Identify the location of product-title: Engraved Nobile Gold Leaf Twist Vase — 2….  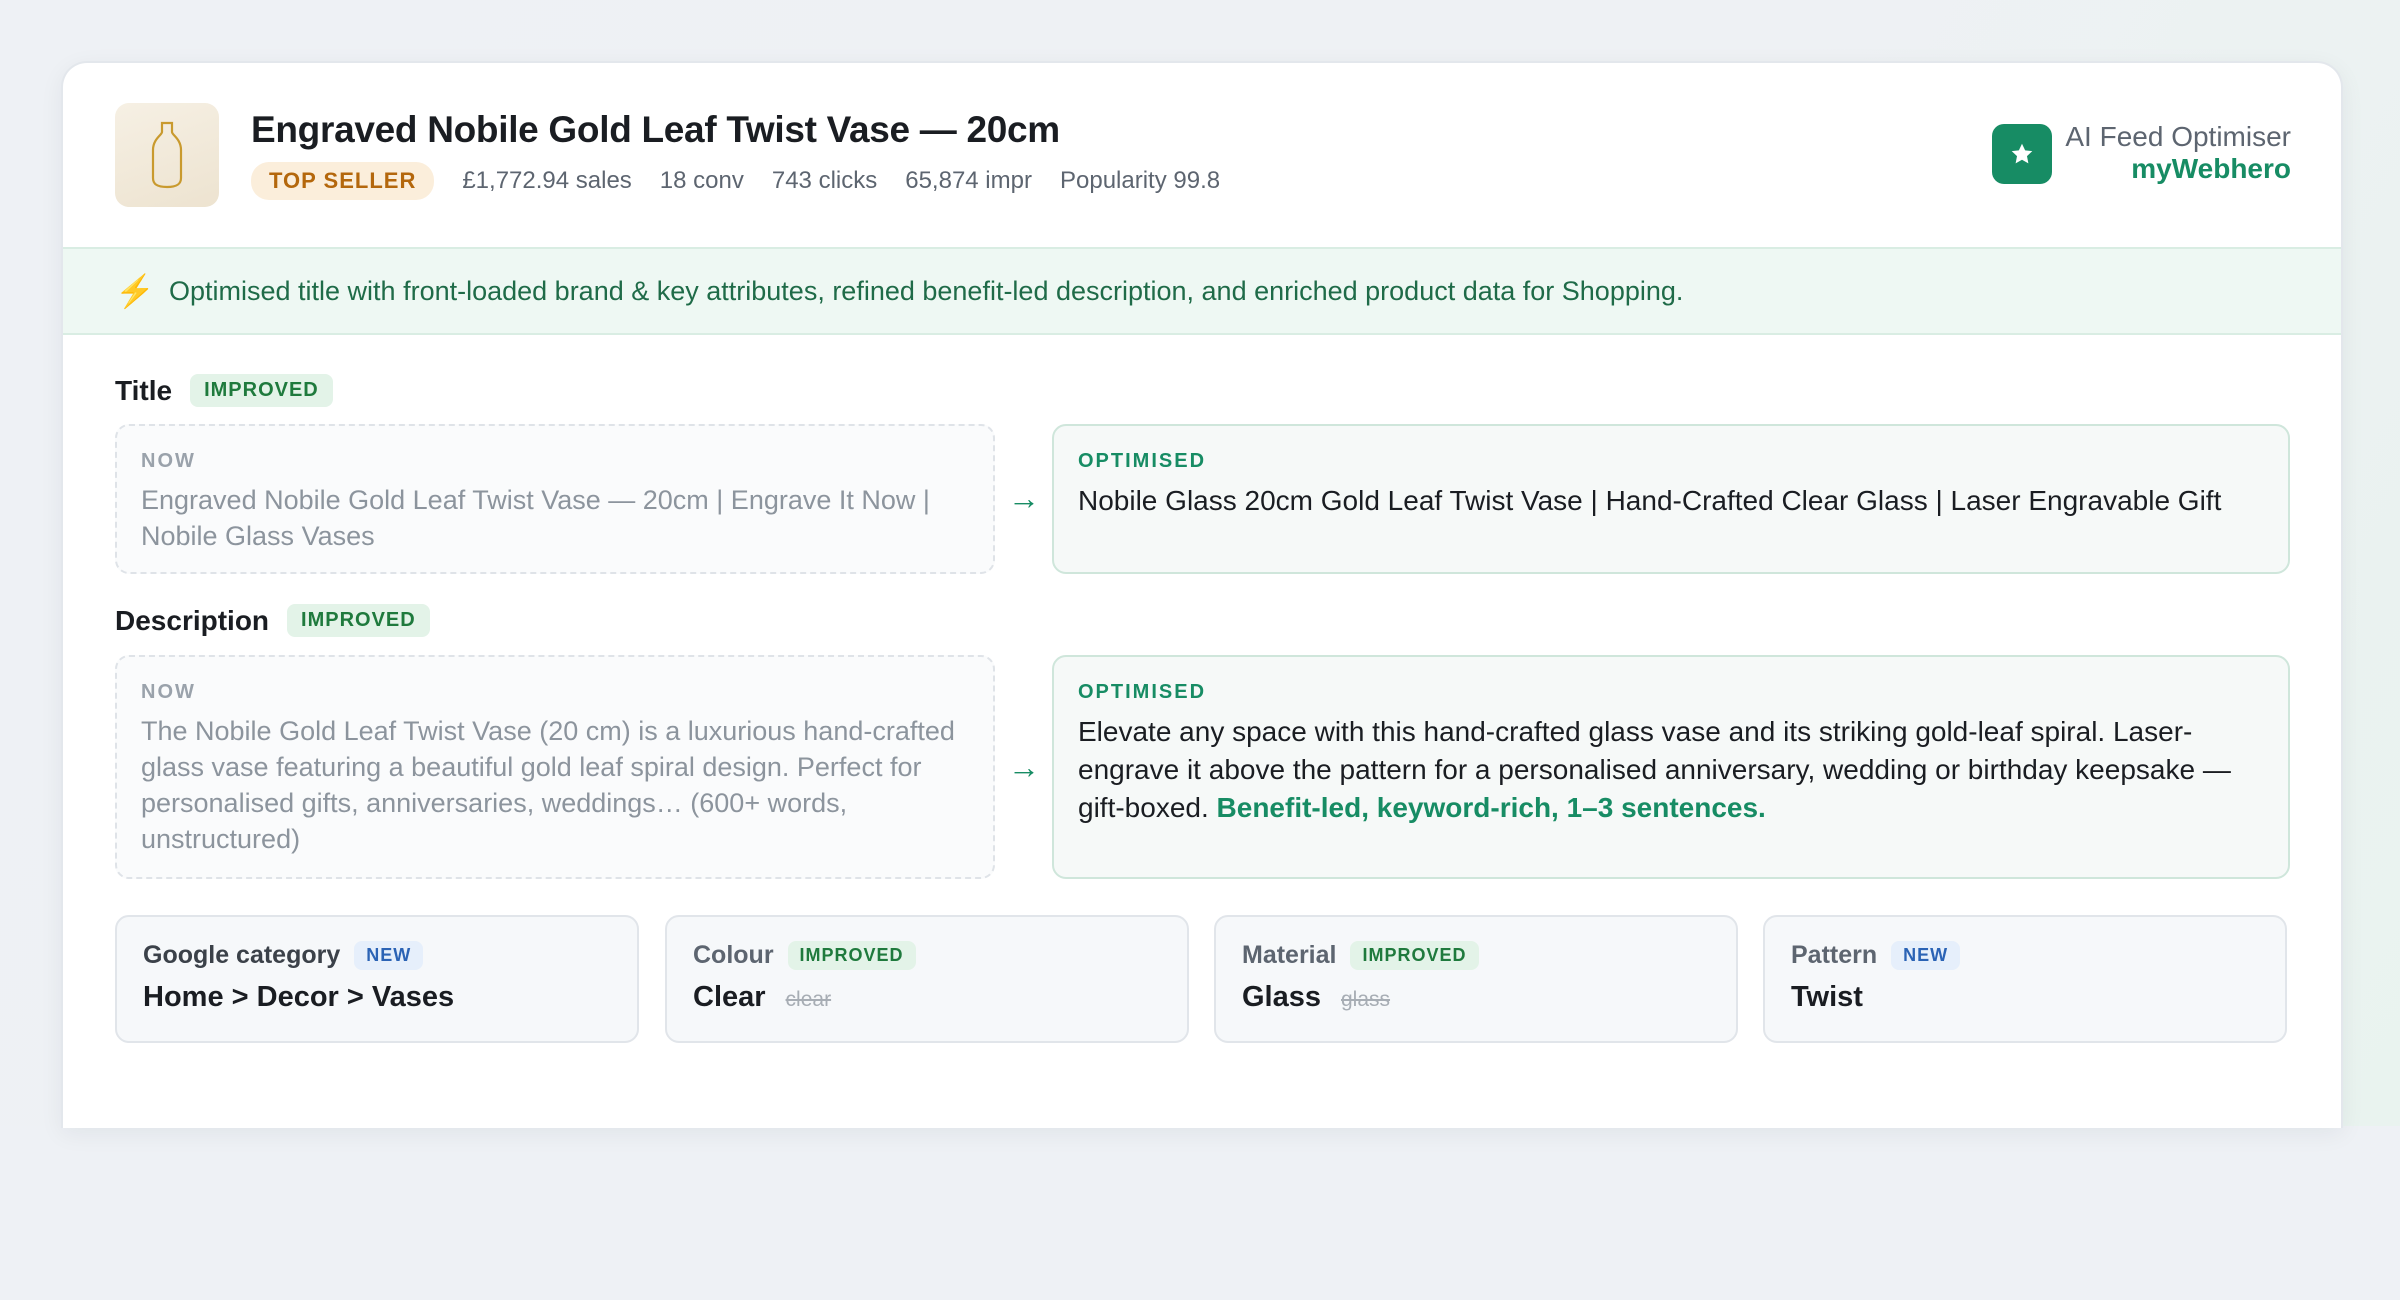
(655, 129).